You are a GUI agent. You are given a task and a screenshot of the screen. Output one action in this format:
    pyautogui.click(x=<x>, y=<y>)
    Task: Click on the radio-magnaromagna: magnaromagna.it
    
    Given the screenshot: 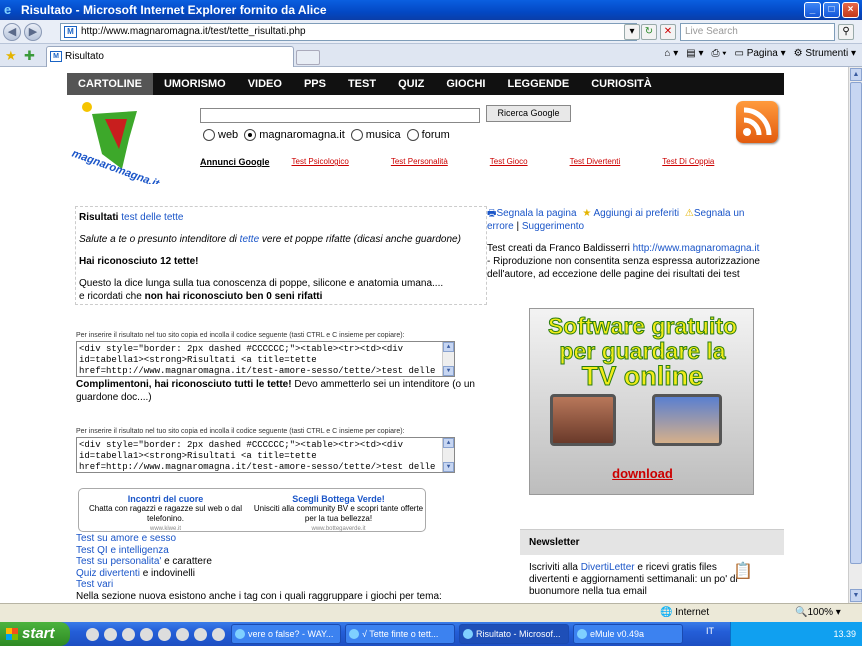 What is the action you would take?
    pyautogui.click(x=294, y=135)
    